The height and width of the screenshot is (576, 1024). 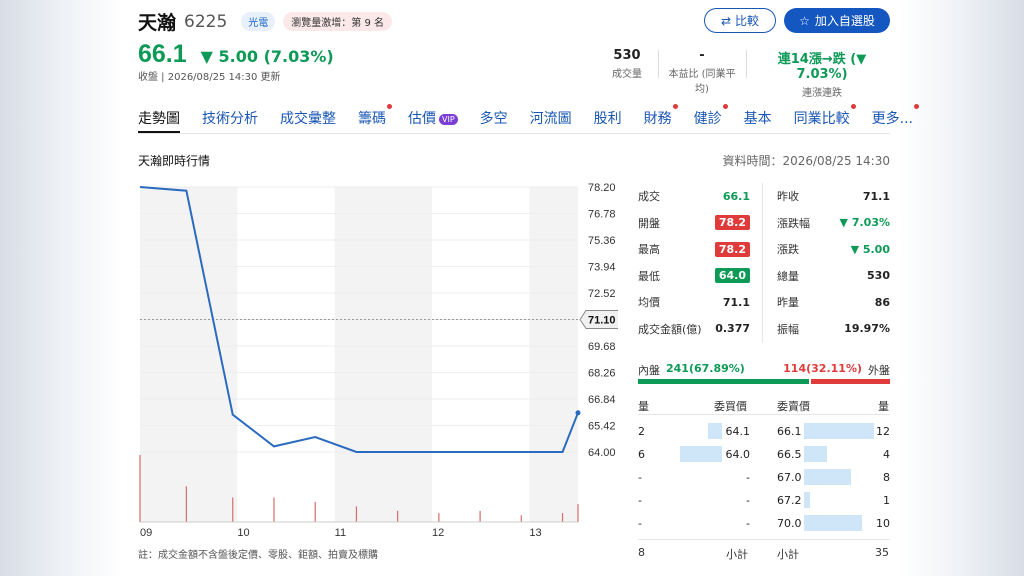 I want to click on order-book-divider, so click(x=764, y=414).